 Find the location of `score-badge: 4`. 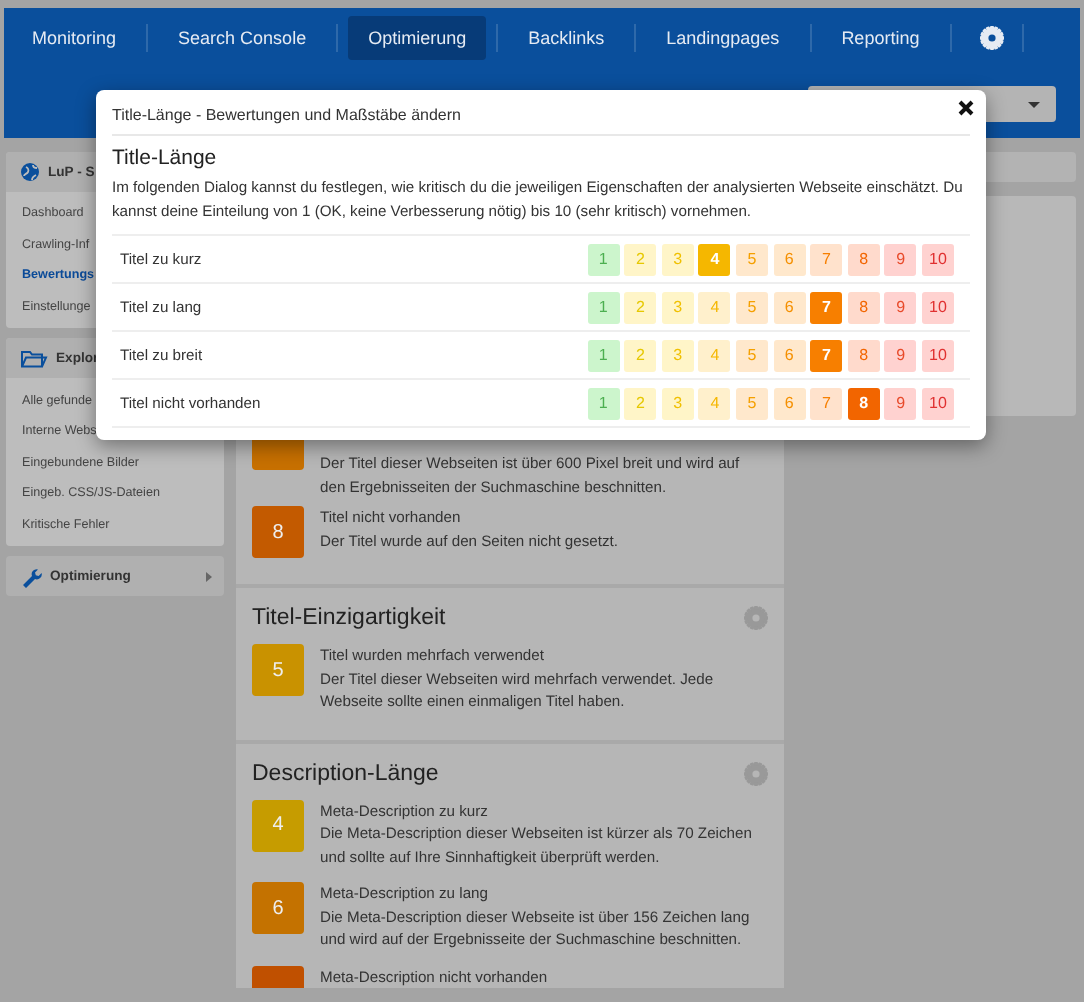

score-badge: 4 is located at coordinates (278, 825).